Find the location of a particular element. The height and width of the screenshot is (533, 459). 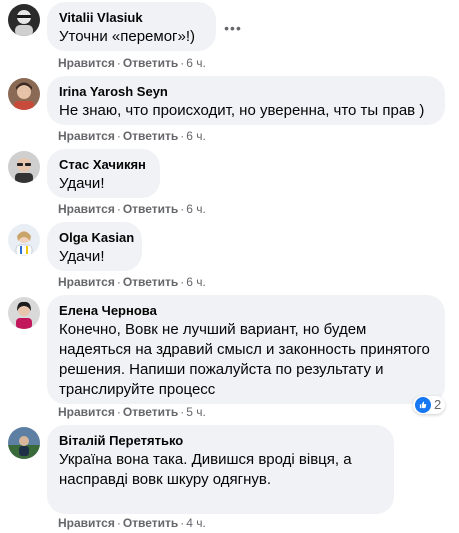

comment-actions: Нравится · Ответить · 4 ч. is located at coordinates (132, 523).